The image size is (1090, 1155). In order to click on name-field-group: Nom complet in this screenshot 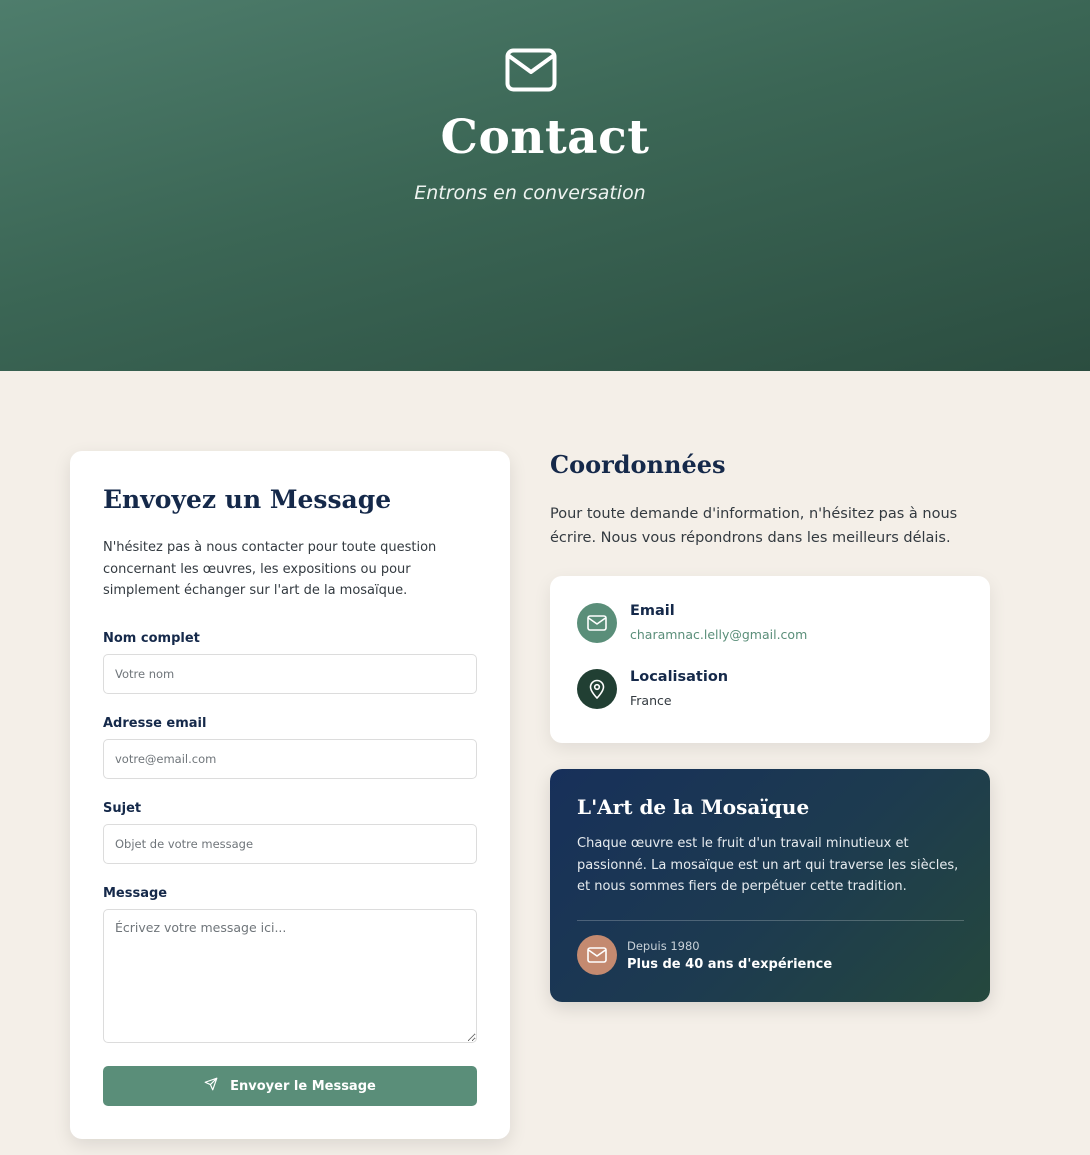, I will do `click(290, 662)`.